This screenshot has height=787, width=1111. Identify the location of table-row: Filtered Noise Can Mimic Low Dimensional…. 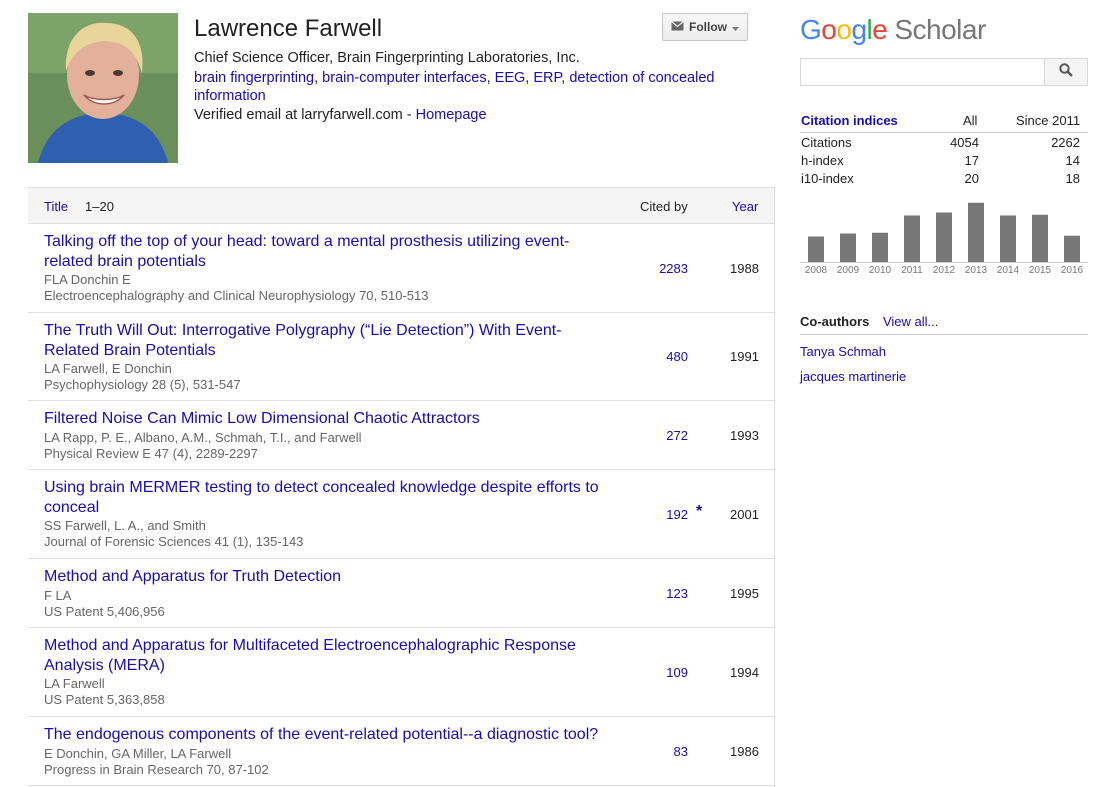
(401, 435).